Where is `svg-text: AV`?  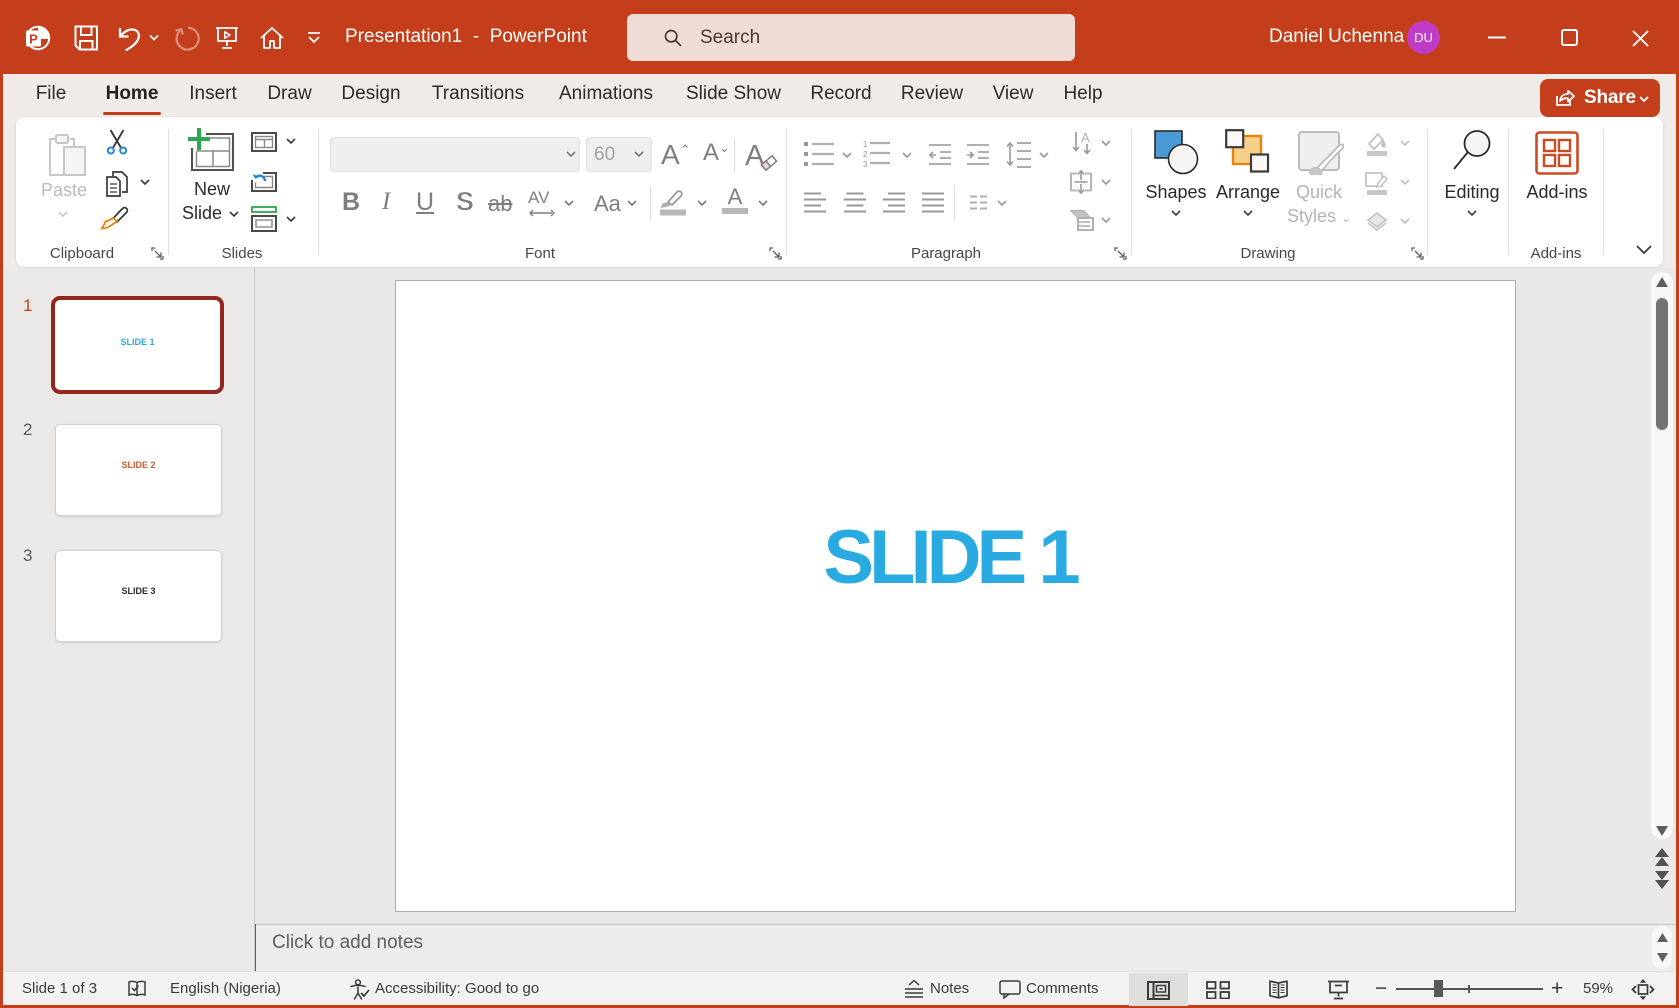 svg-text: AV is located at coordinates (539, 198).